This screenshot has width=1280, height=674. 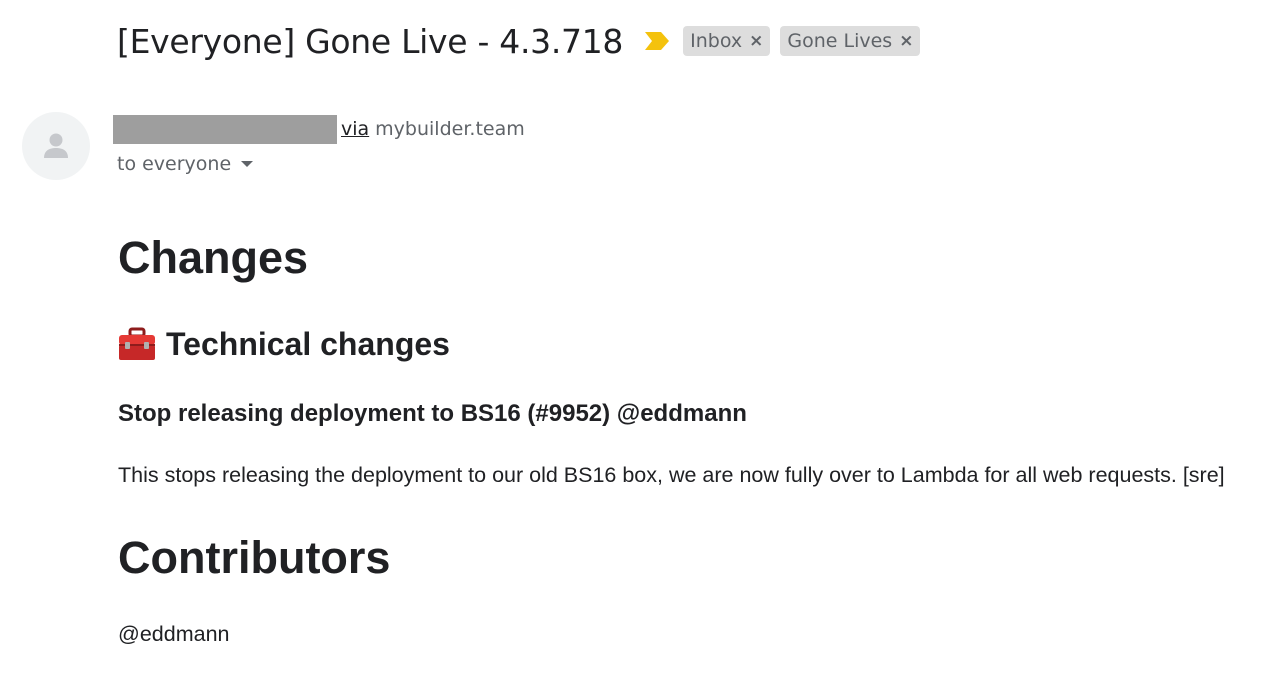 I want to click on recipients-toggle: to everyone, so click(x=185, y=164).